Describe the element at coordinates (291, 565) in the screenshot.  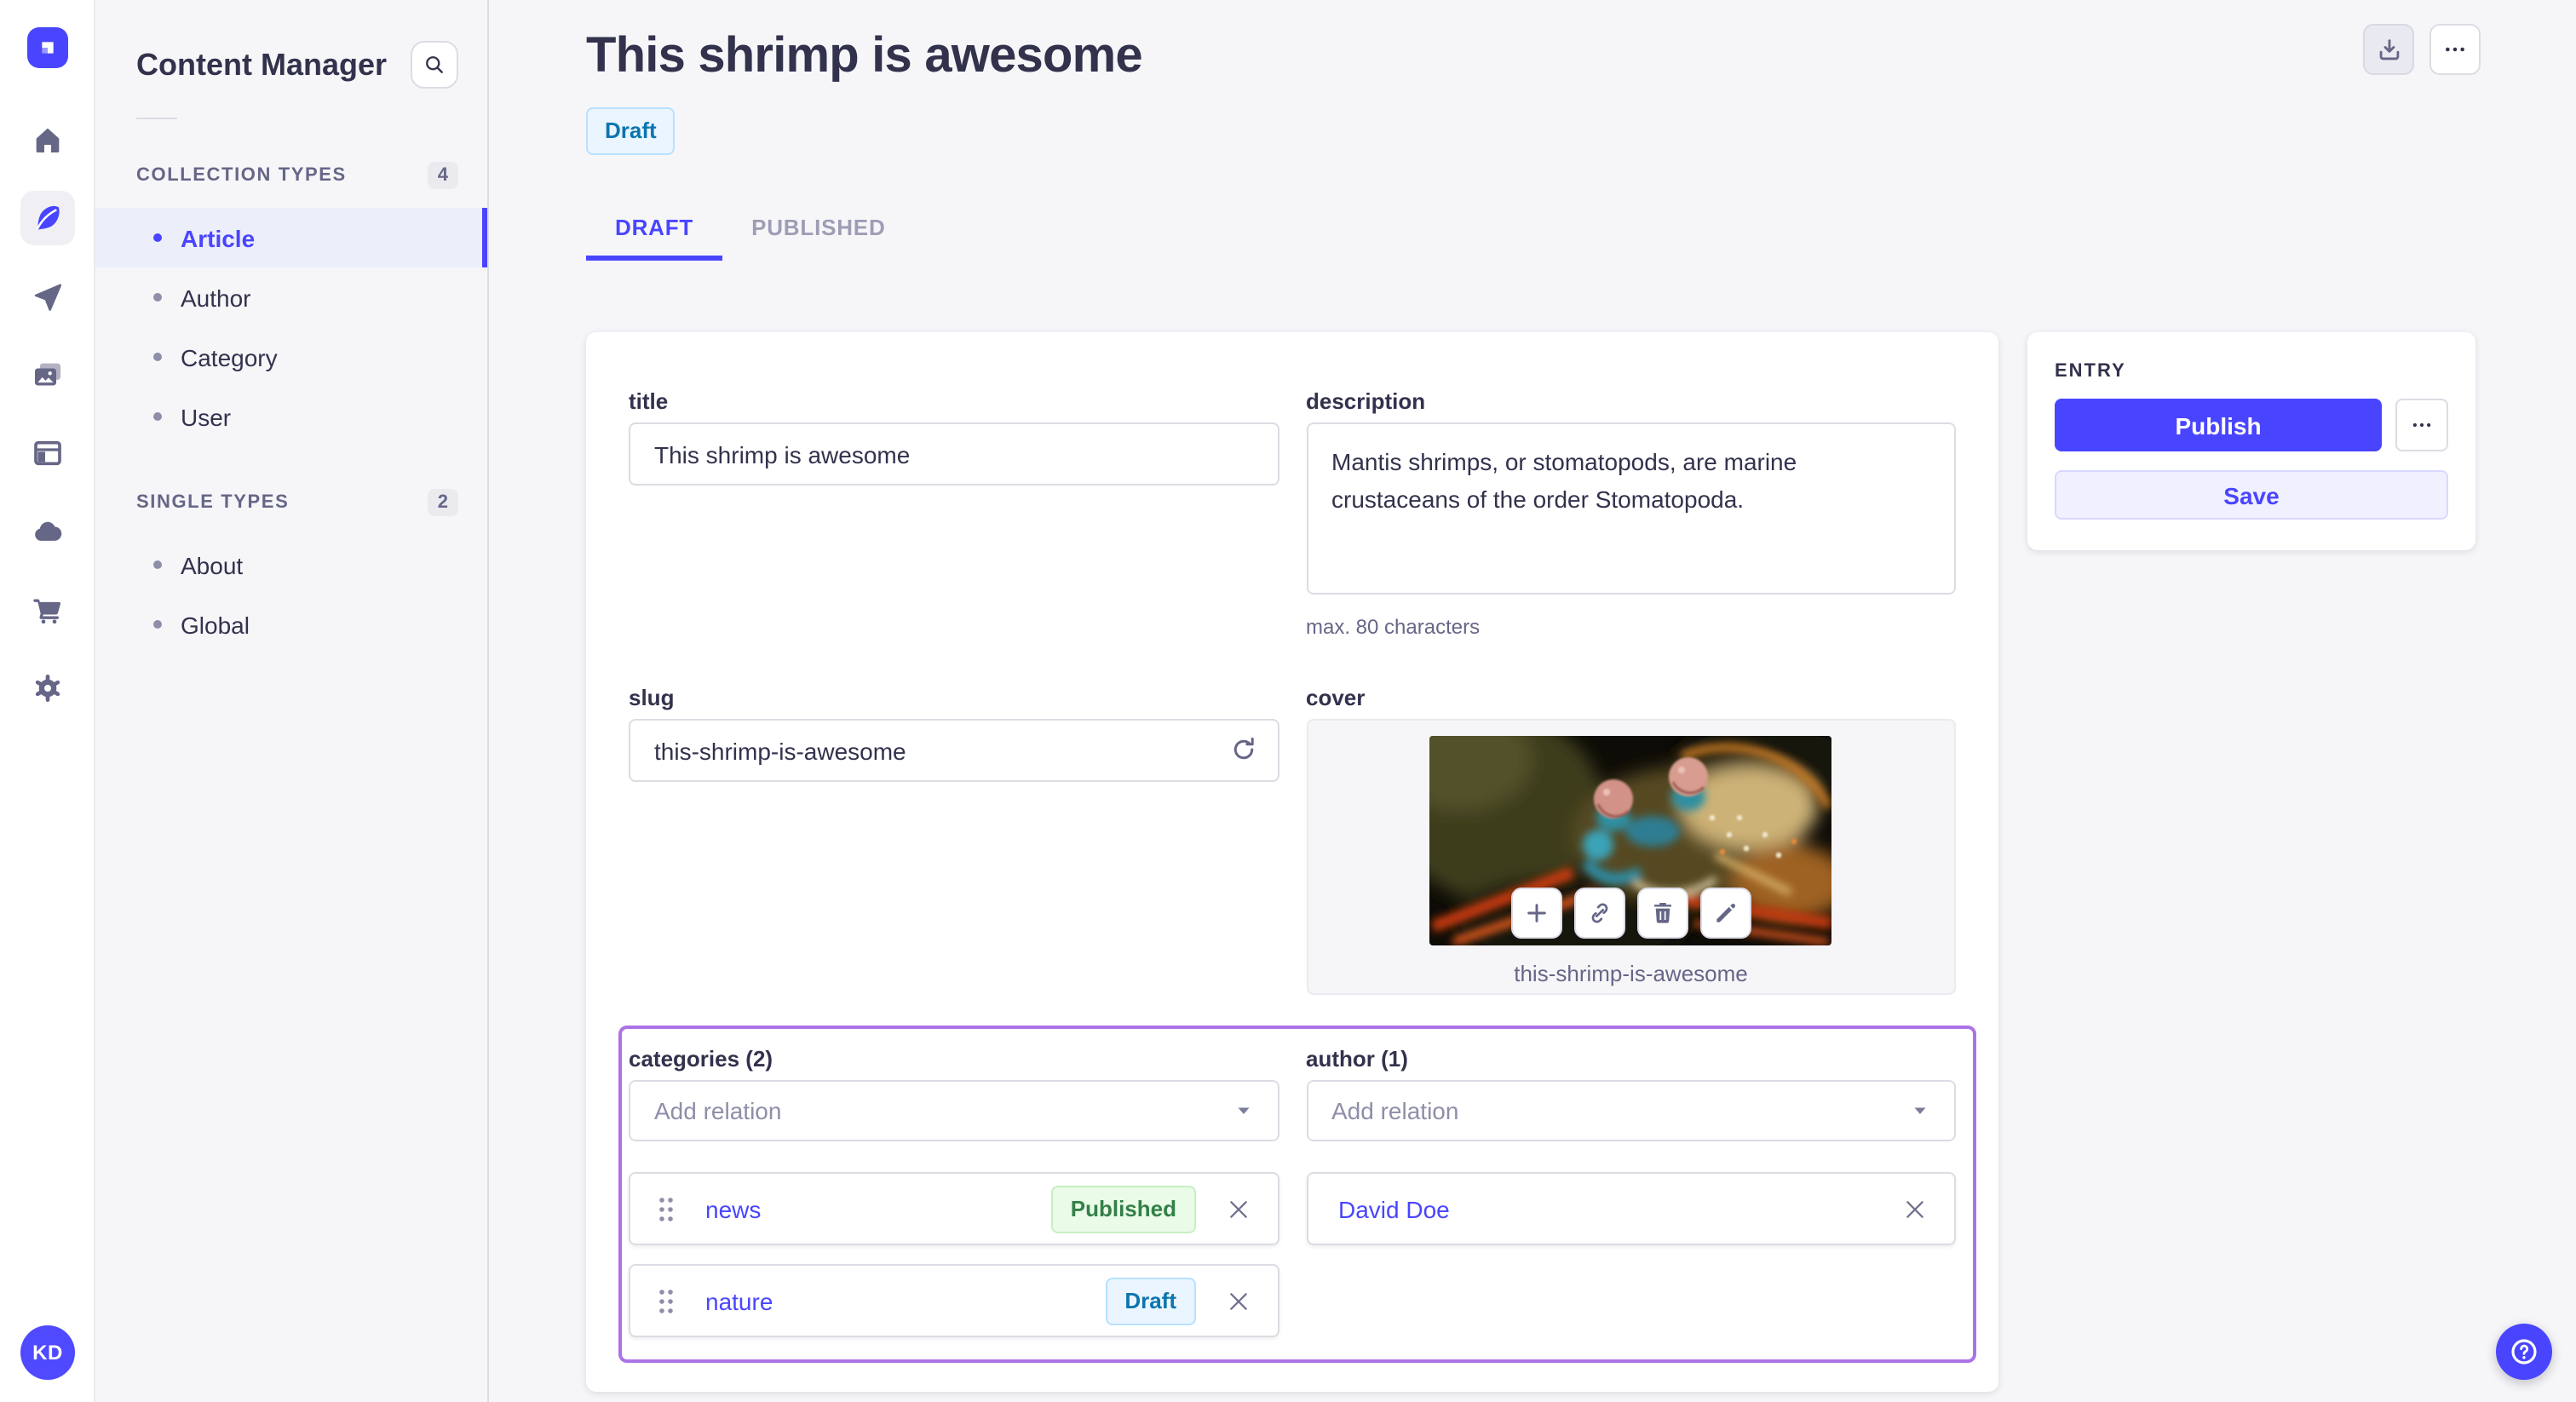
I see `sidebar-item-about: About` at that location.